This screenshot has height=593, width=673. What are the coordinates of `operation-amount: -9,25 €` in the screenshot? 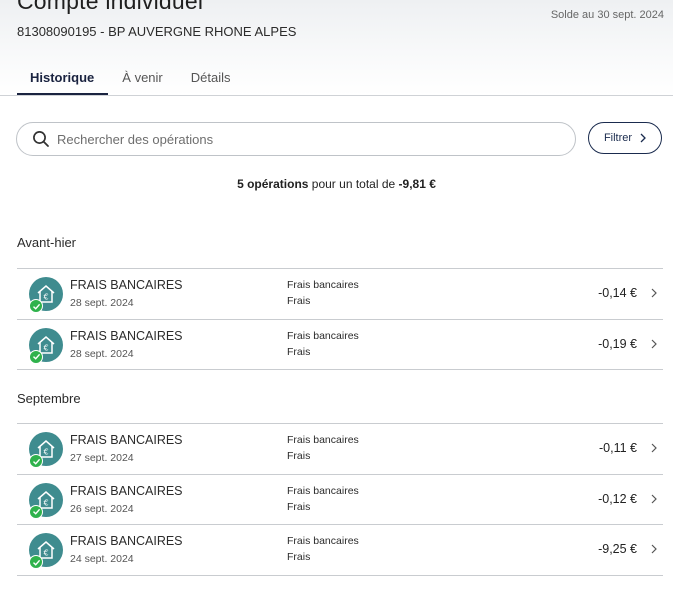 It's located at (617, 549).